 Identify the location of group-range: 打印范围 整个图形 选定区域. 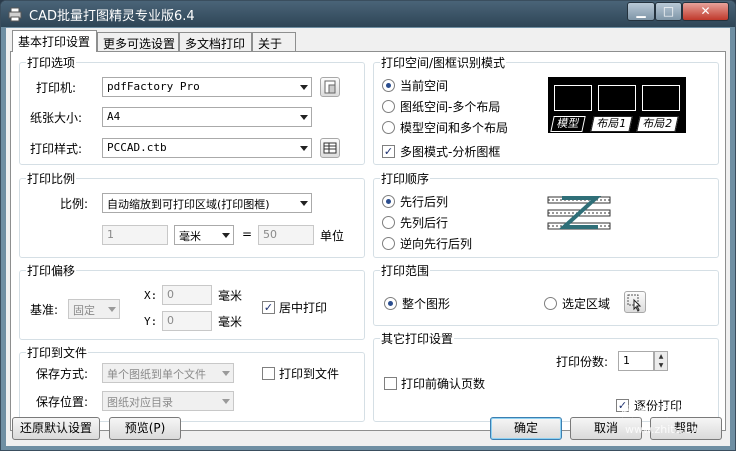
(546, 294).